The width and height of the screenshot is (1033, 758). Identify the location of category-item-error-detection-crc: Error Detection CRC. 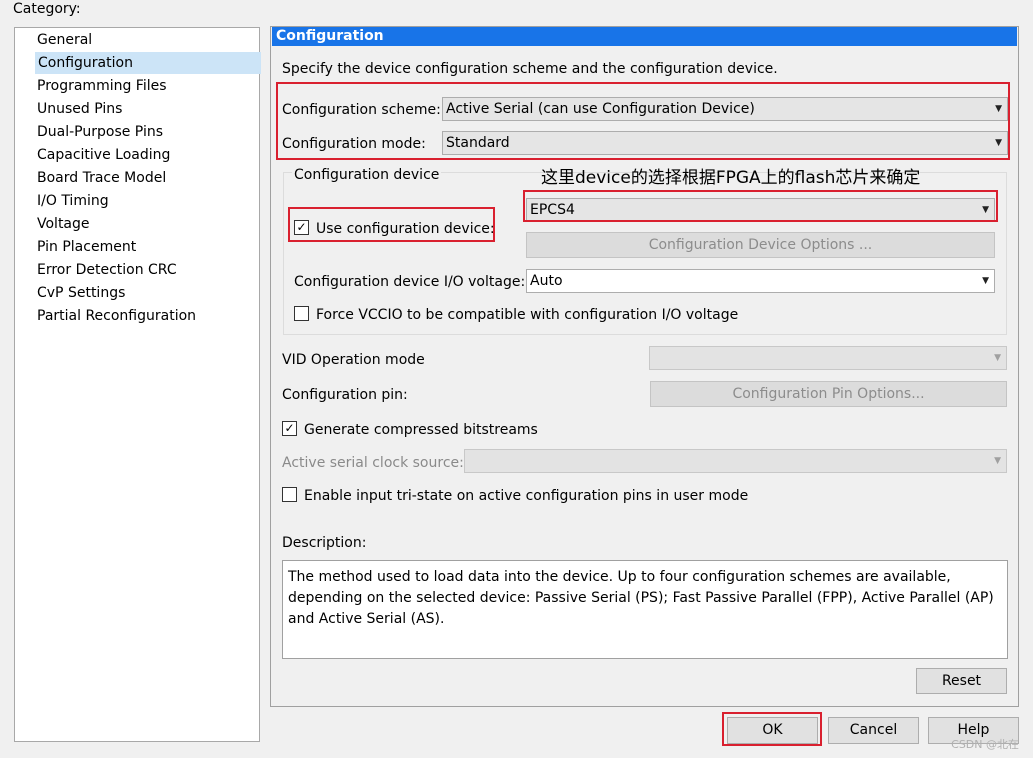
(107, 270).